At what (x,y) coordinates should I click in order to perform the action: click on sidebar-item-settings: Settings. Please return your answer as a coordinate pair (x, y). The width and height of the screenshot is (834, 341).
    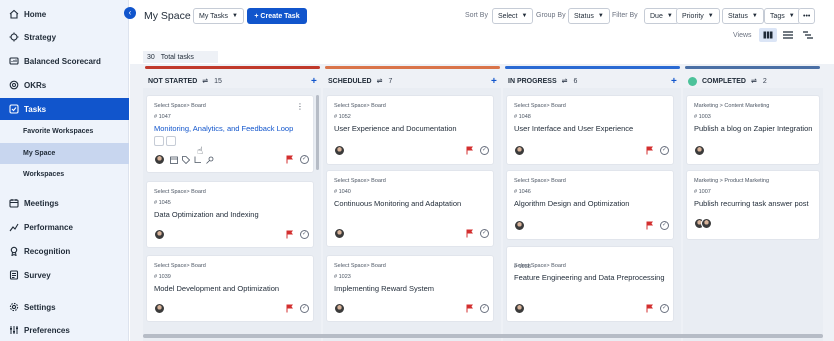
    Looking at the image, I should click on (64, 307).